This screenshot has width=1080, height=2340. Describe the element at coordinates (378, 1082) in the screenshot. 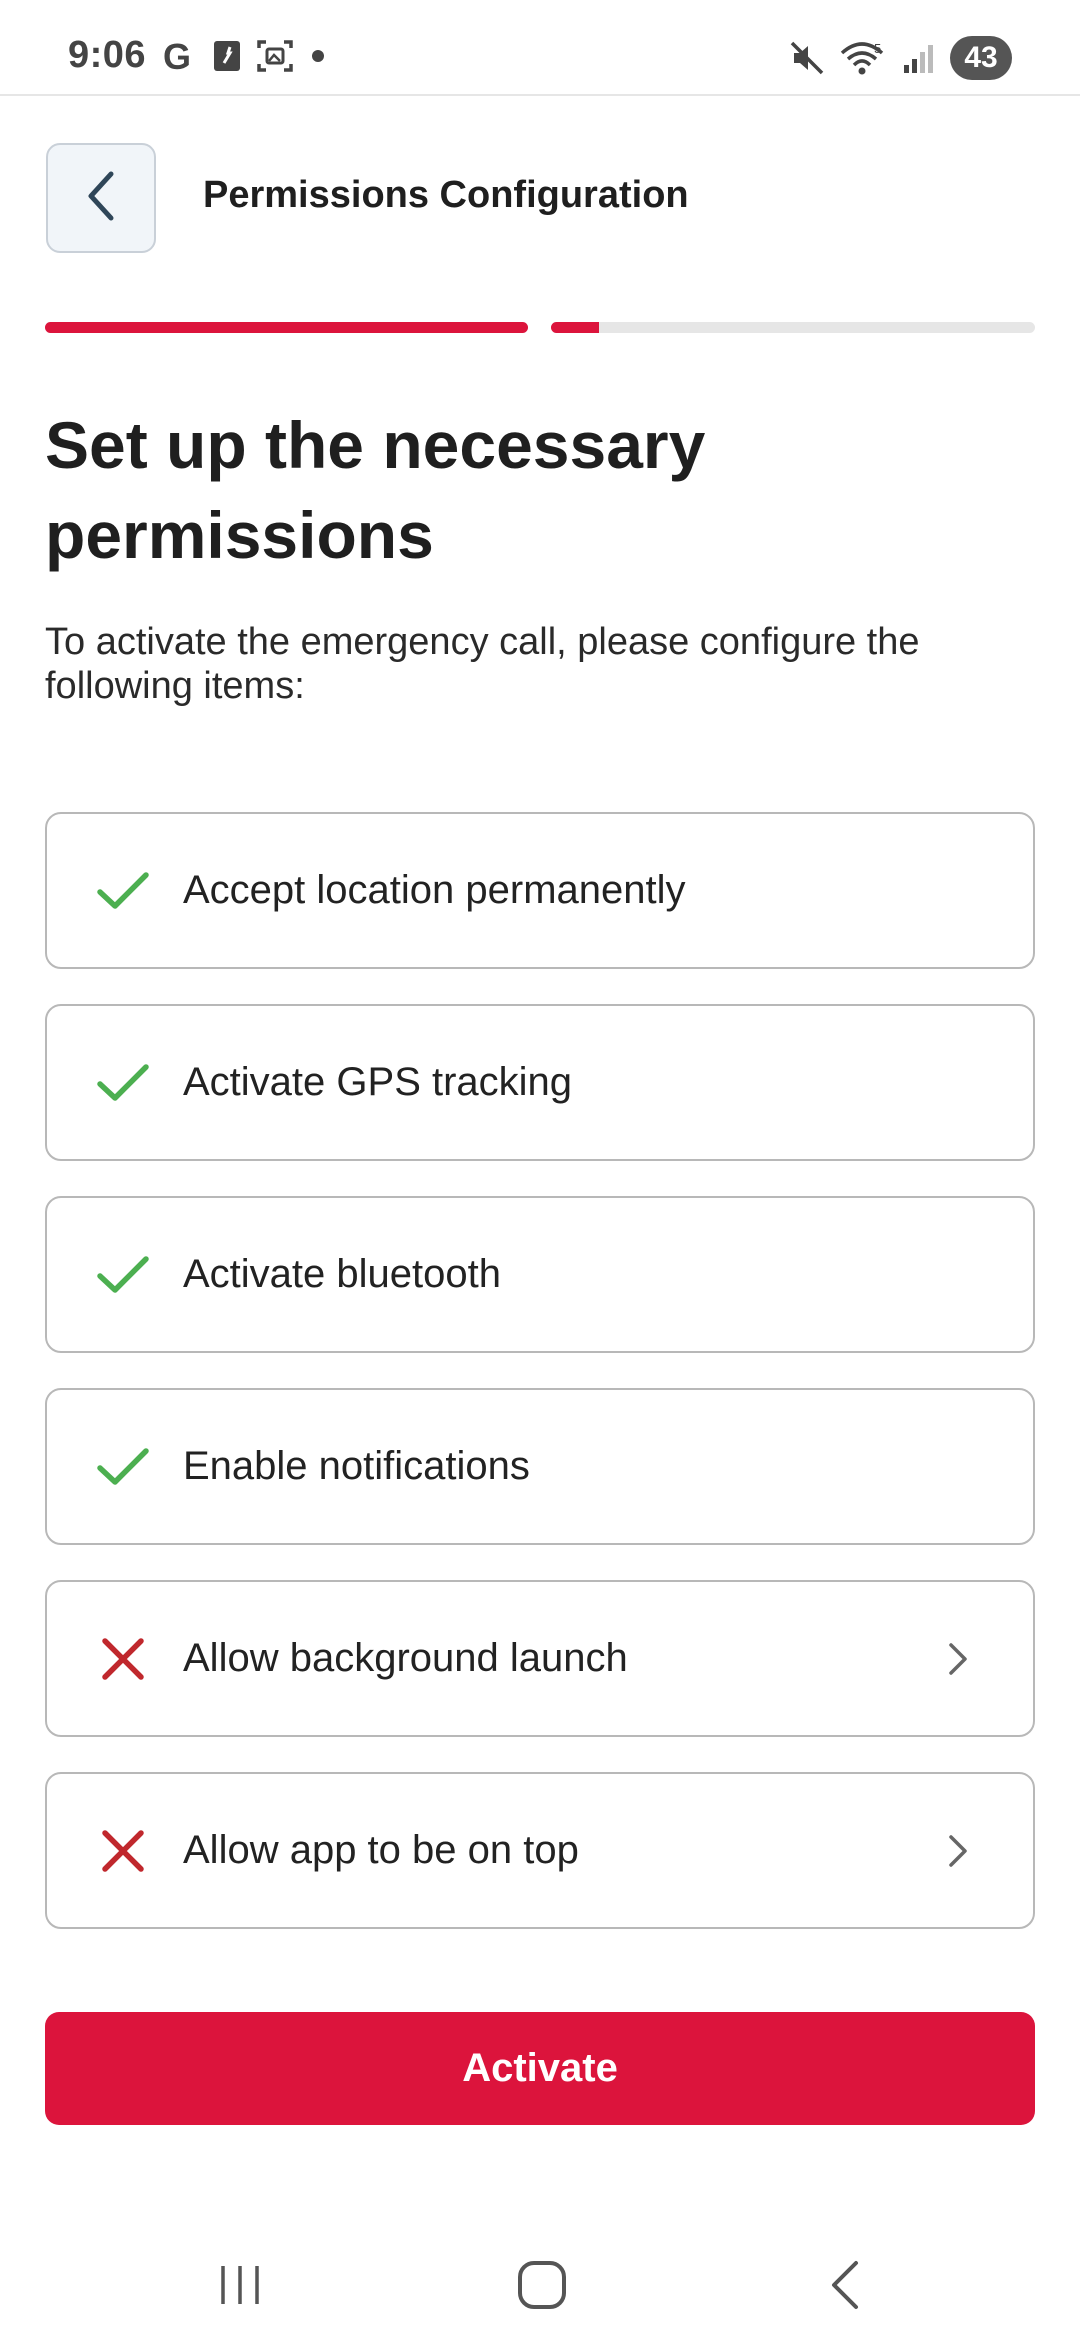

I see `permission-item-label: Activate GPS tracking` at that location.